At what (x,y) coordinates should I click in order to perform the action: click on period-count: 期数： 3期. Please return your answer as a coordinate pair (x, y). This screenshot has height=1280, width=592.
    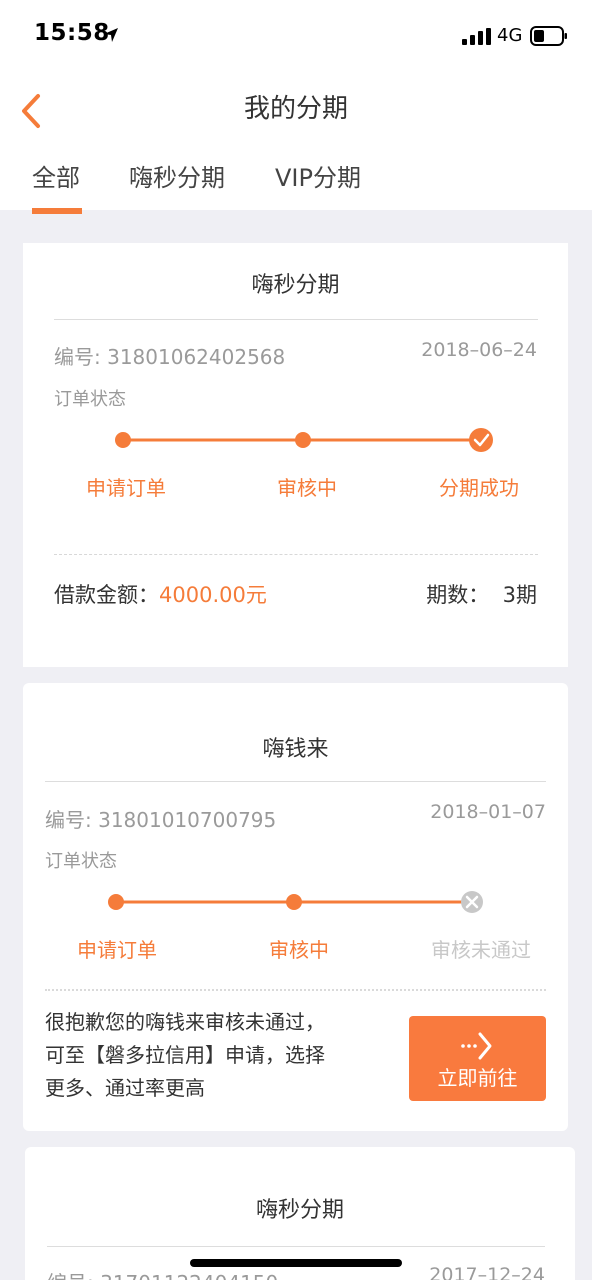
    Looking at the image, I should click on (481, 594).